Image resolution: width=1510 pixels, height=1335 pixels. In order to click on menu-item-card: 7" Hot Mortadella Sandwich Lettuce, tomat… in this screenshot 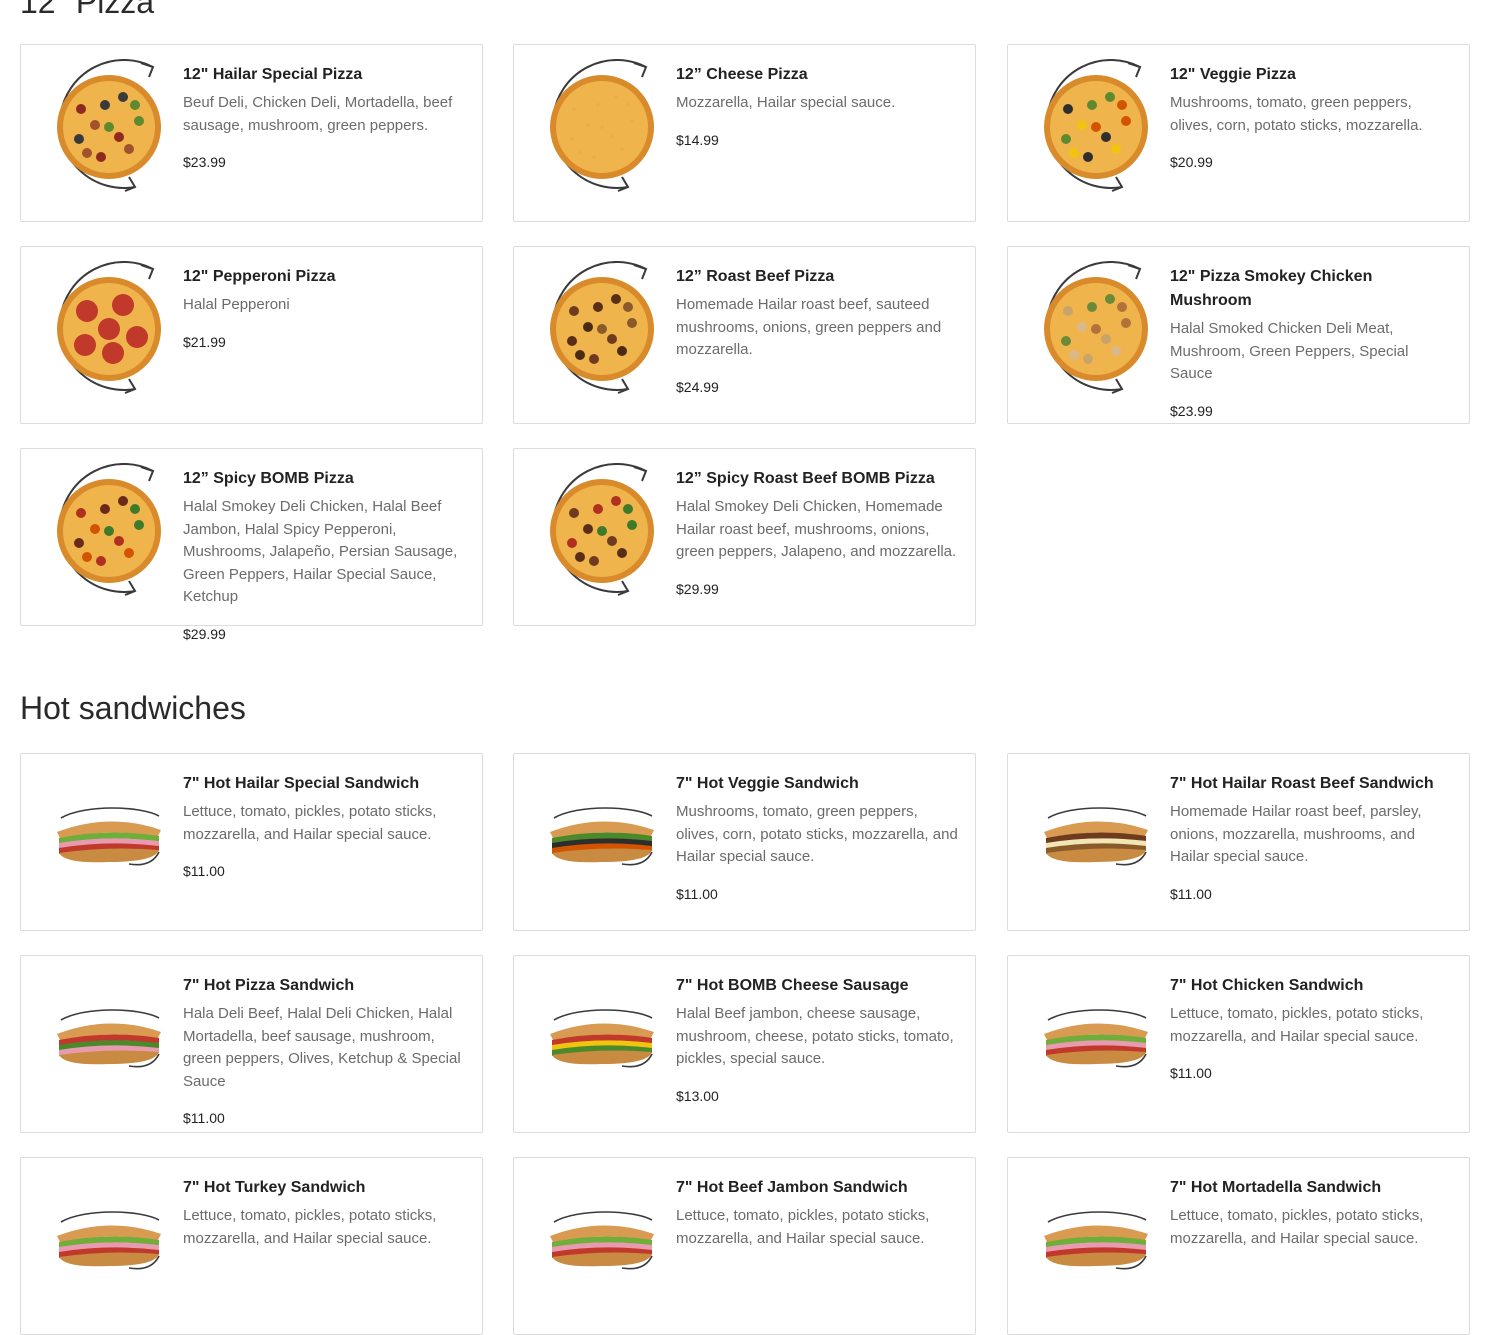, I will do `click(1238, 1246)`.